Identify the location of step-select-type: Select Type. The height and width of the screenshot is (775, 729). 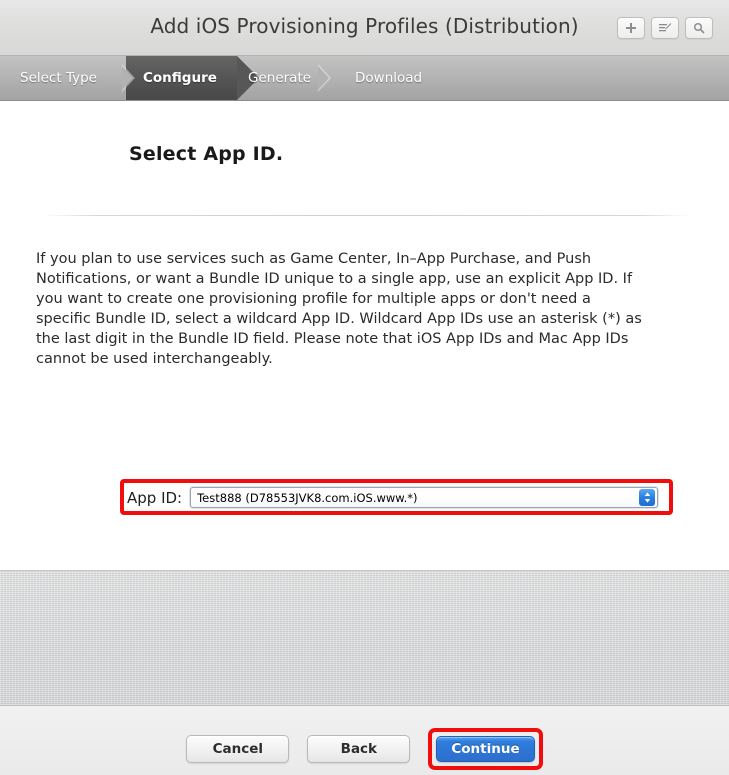
(59, 78).